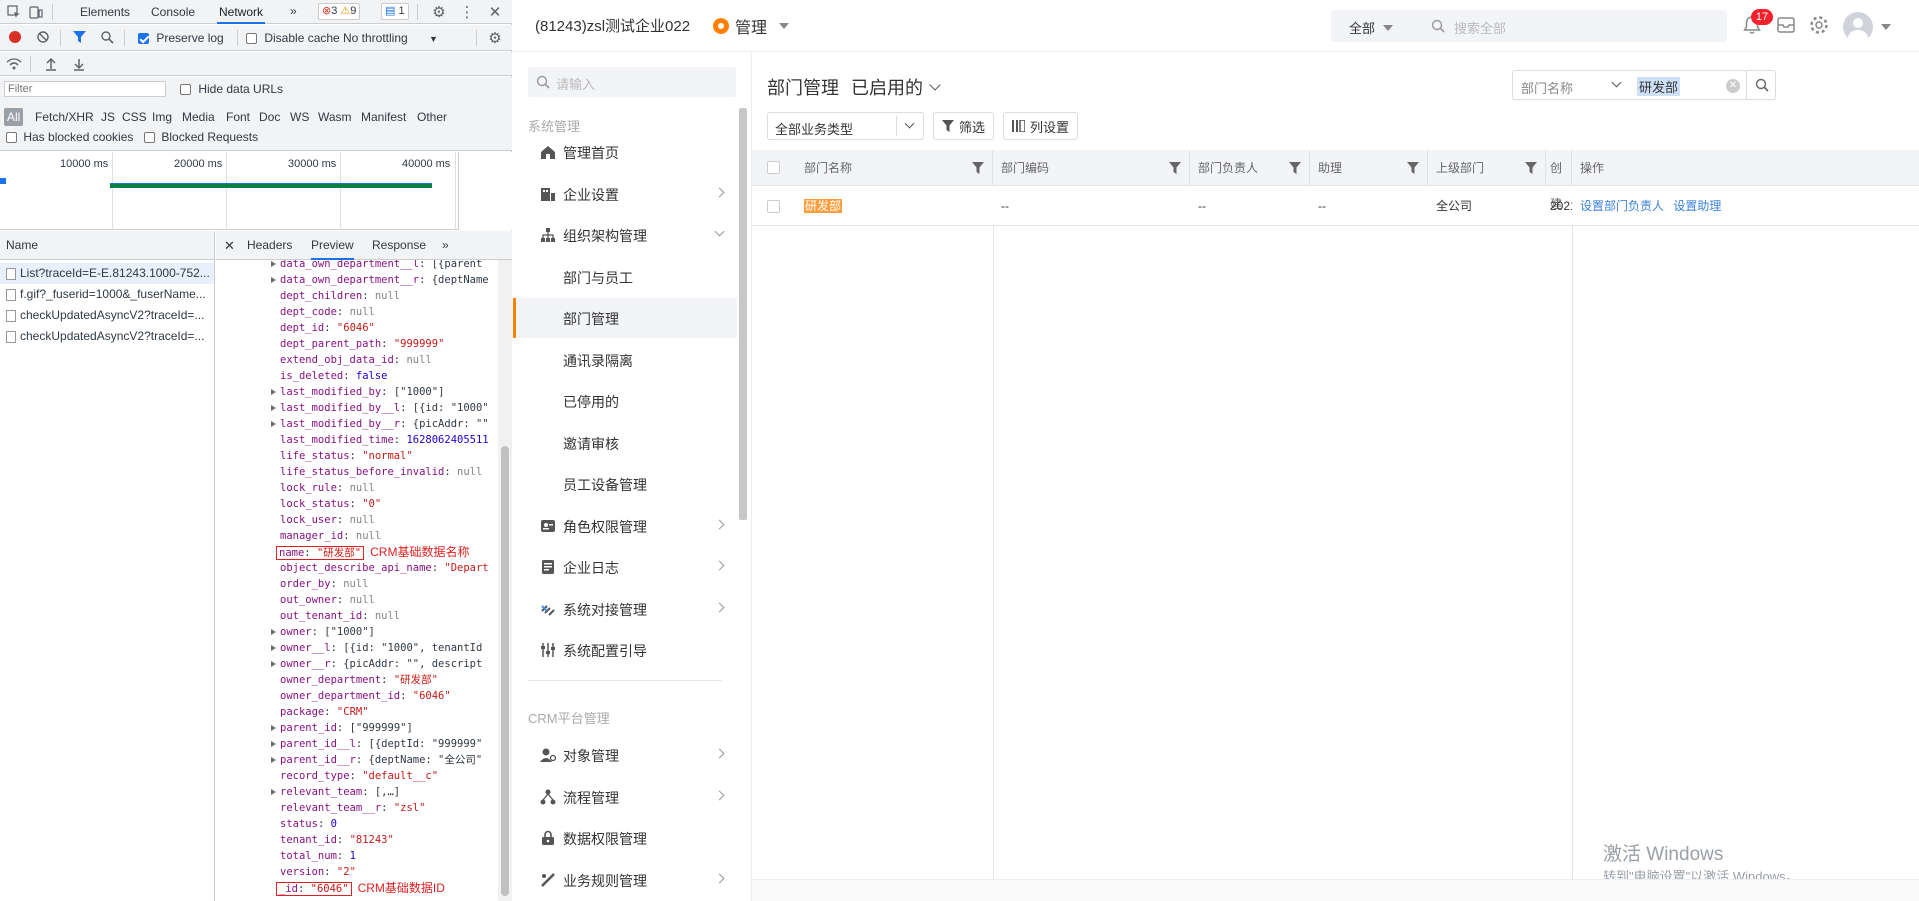  What do you see at coordinates (43, 37) in the screenshot?
I see `clear-icon` at bounding box center [43, 37].